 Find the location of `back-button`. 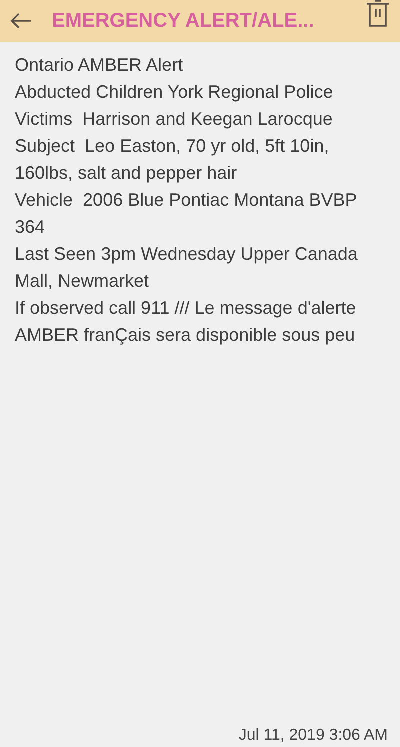

back-button is located at coordinates (21, 21).